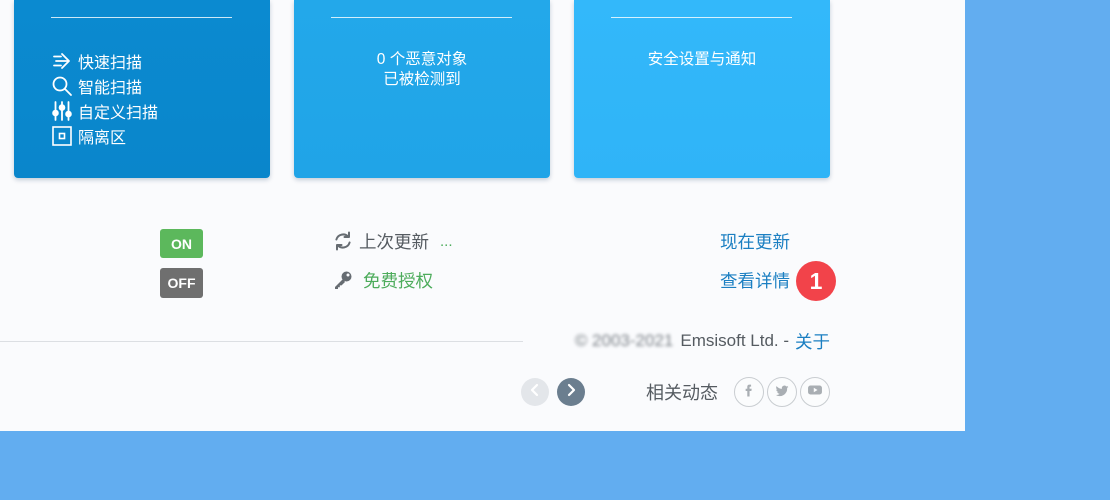  I want to click on on-toggle: ON, so click(181, 243).